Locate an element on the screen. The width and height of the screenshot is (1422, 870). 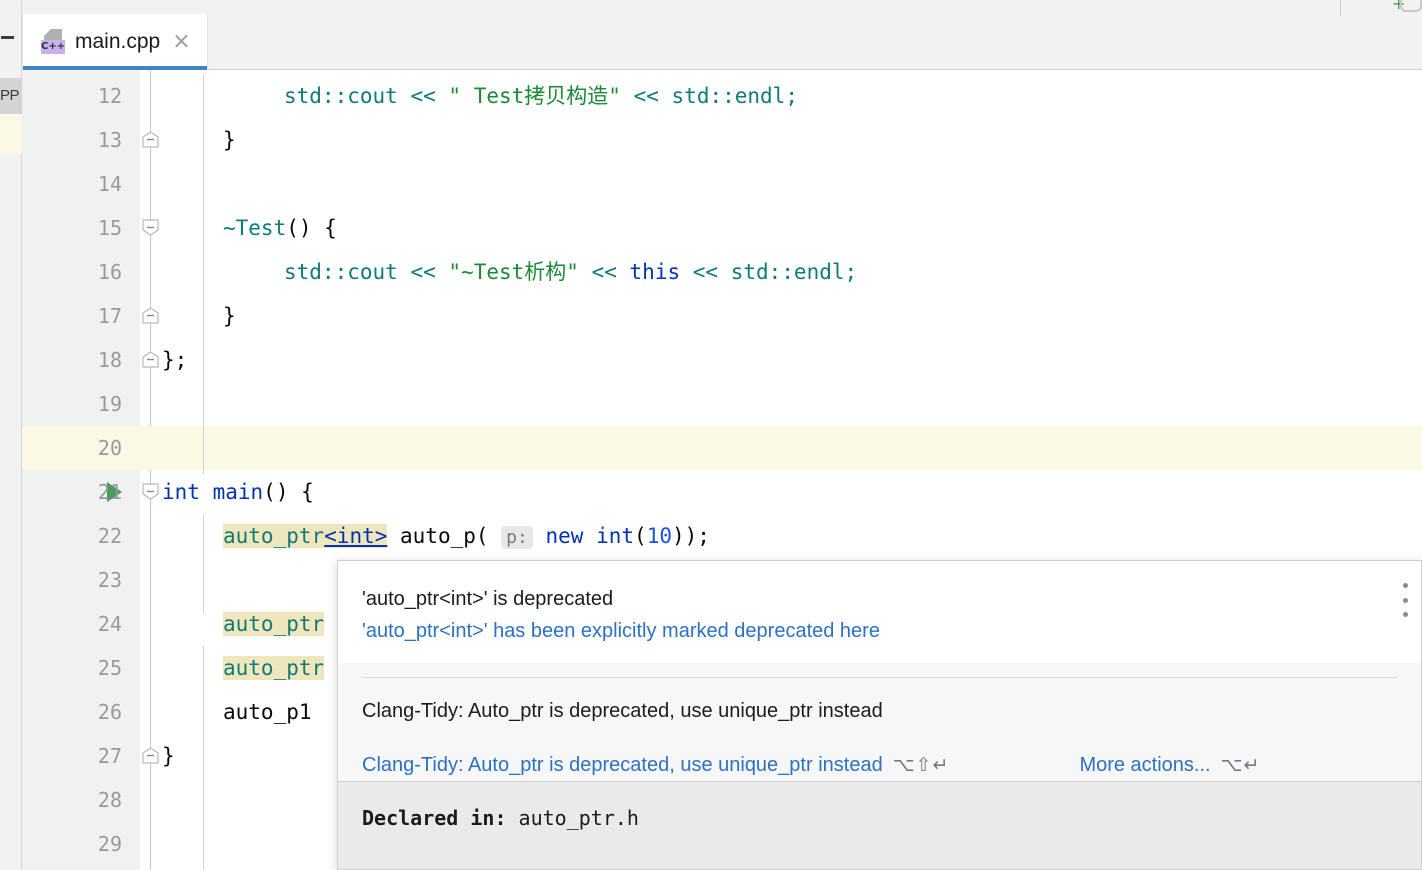
code-text: auto_p1 is located at coordinates (267, 712).